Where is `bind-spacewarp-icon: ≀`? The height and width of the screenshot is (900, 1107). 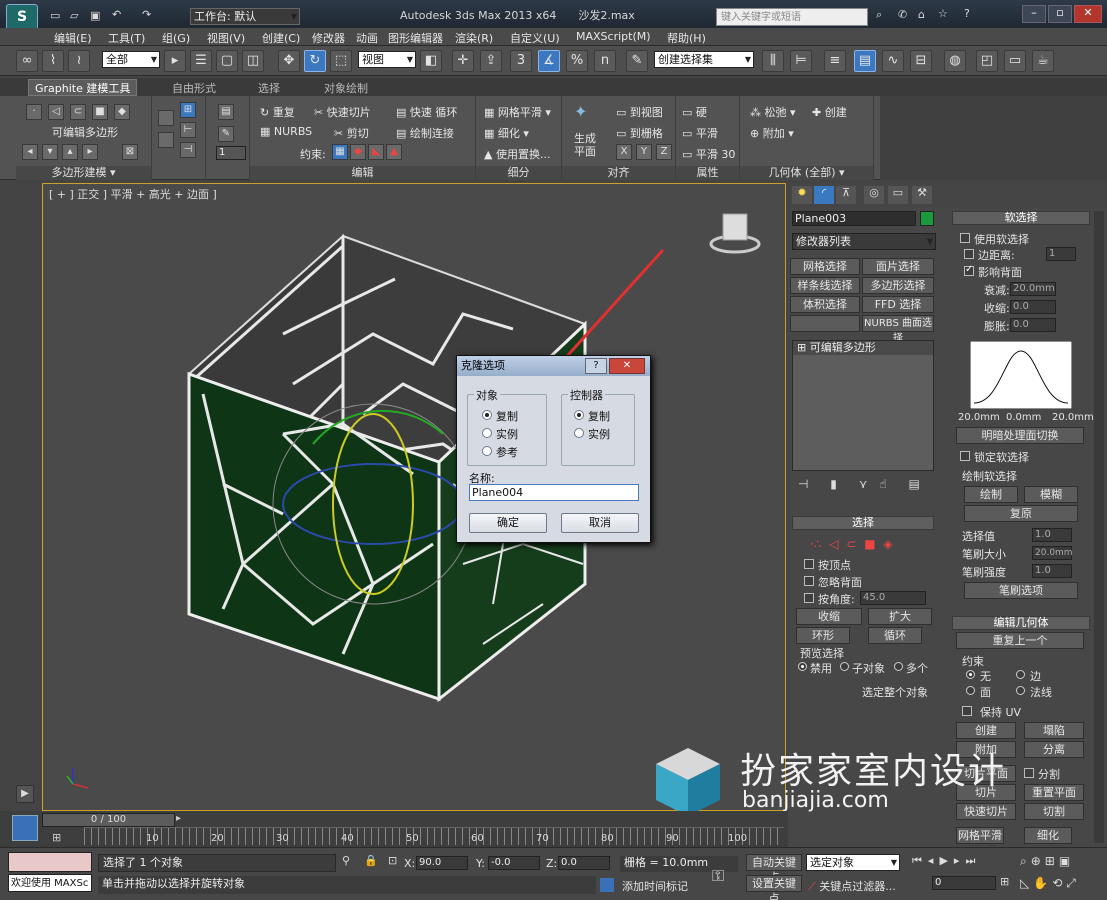
bind-spacewarp-icon: ≀ is located at coordinates (79, 61).